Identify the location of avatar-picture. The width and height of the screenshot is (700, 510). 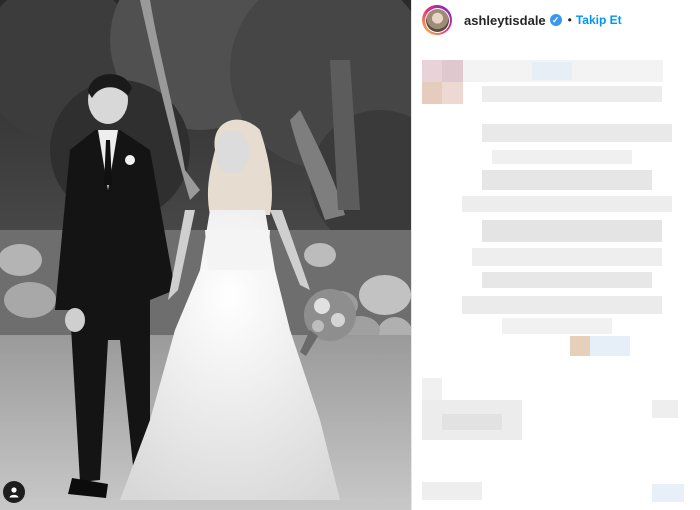
(437, 20).